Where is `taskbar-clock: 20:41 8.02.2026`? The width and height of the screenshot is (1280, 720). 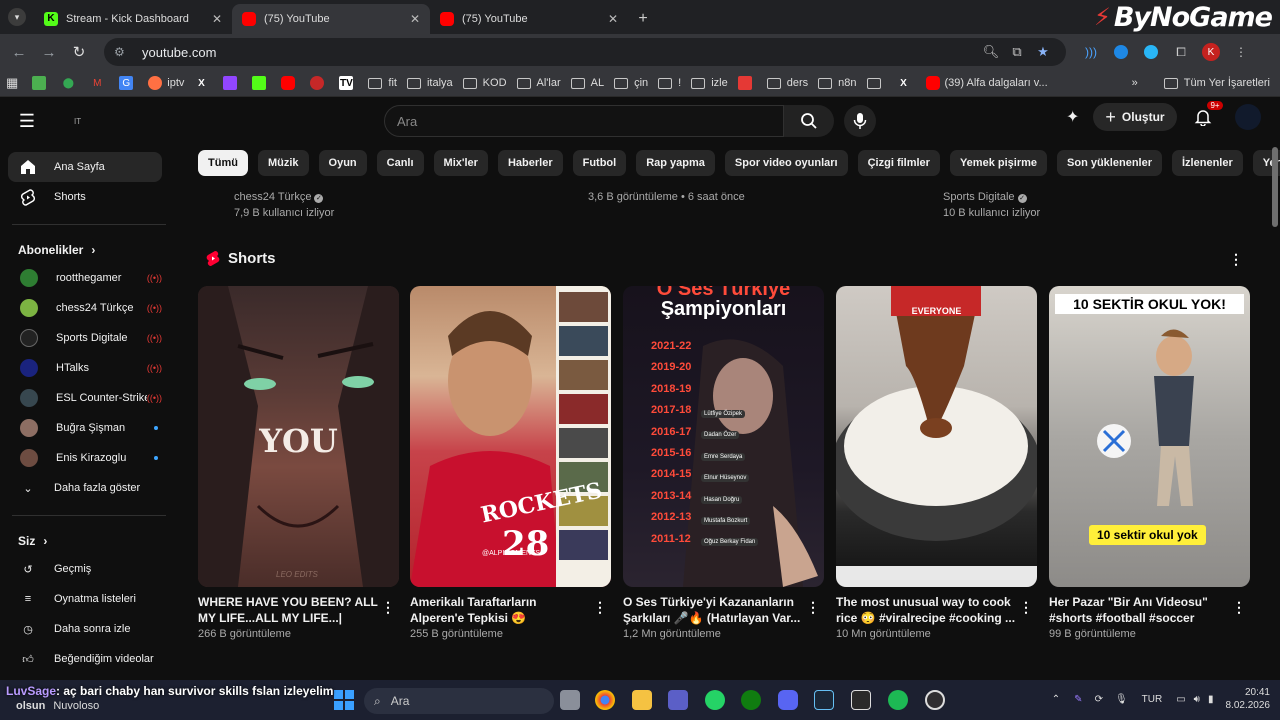 taskbar-clock: 20:41 8.02.2026 is located at coordinates (1248, 699).